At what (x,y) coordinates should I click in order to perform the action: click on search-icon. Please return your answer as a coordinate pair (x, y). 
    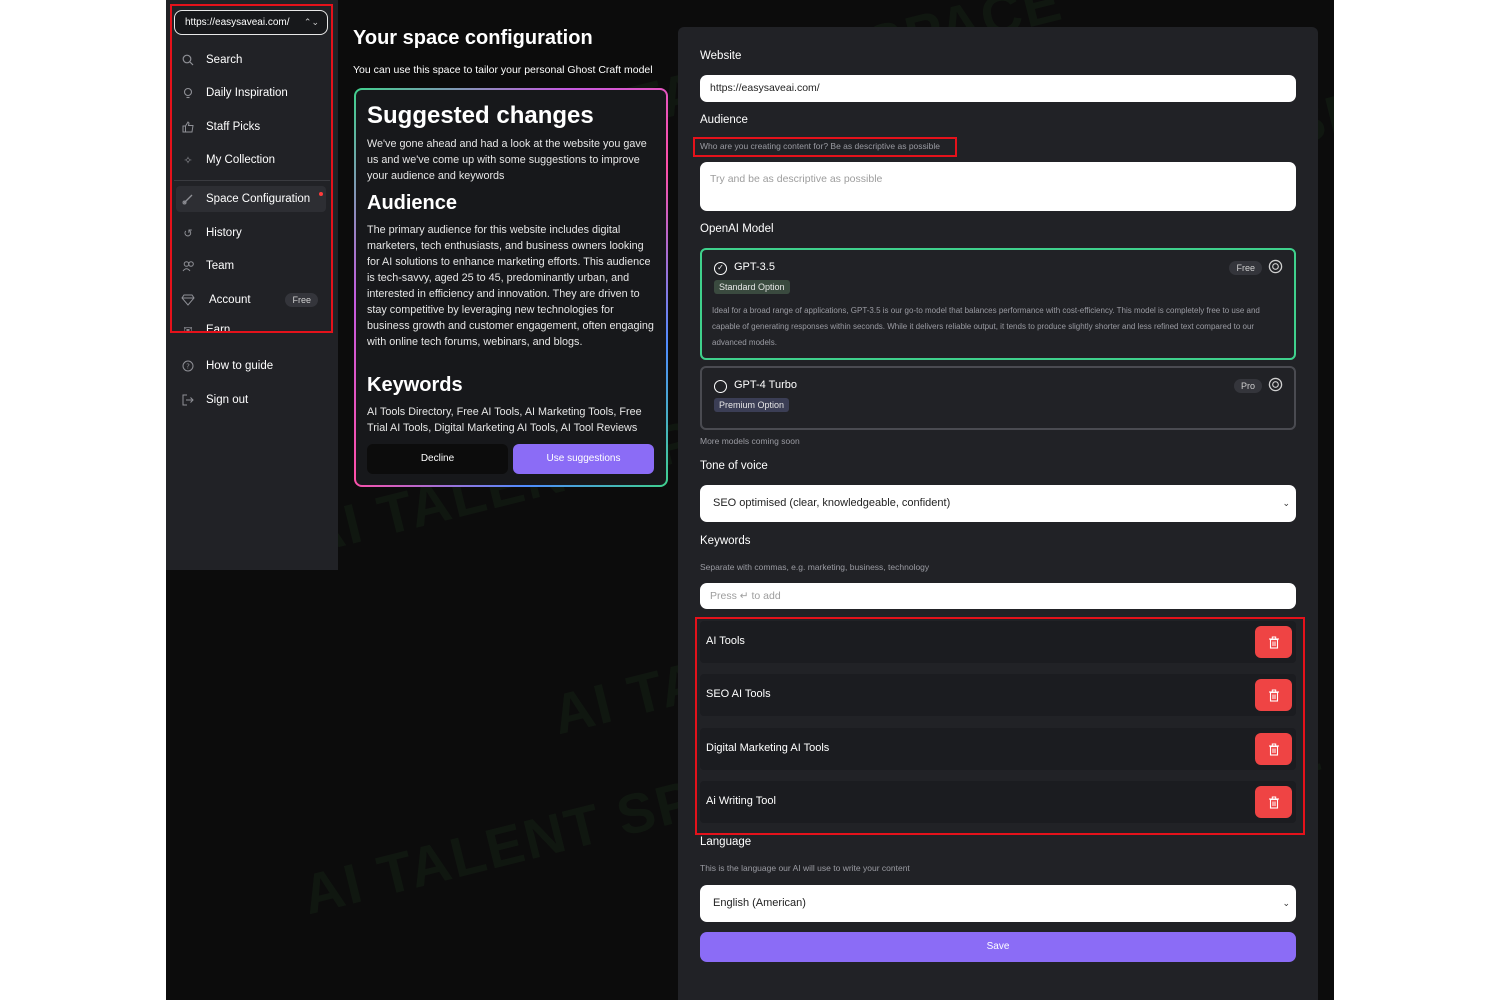
    Looking at the image, I should click on (188, 60).